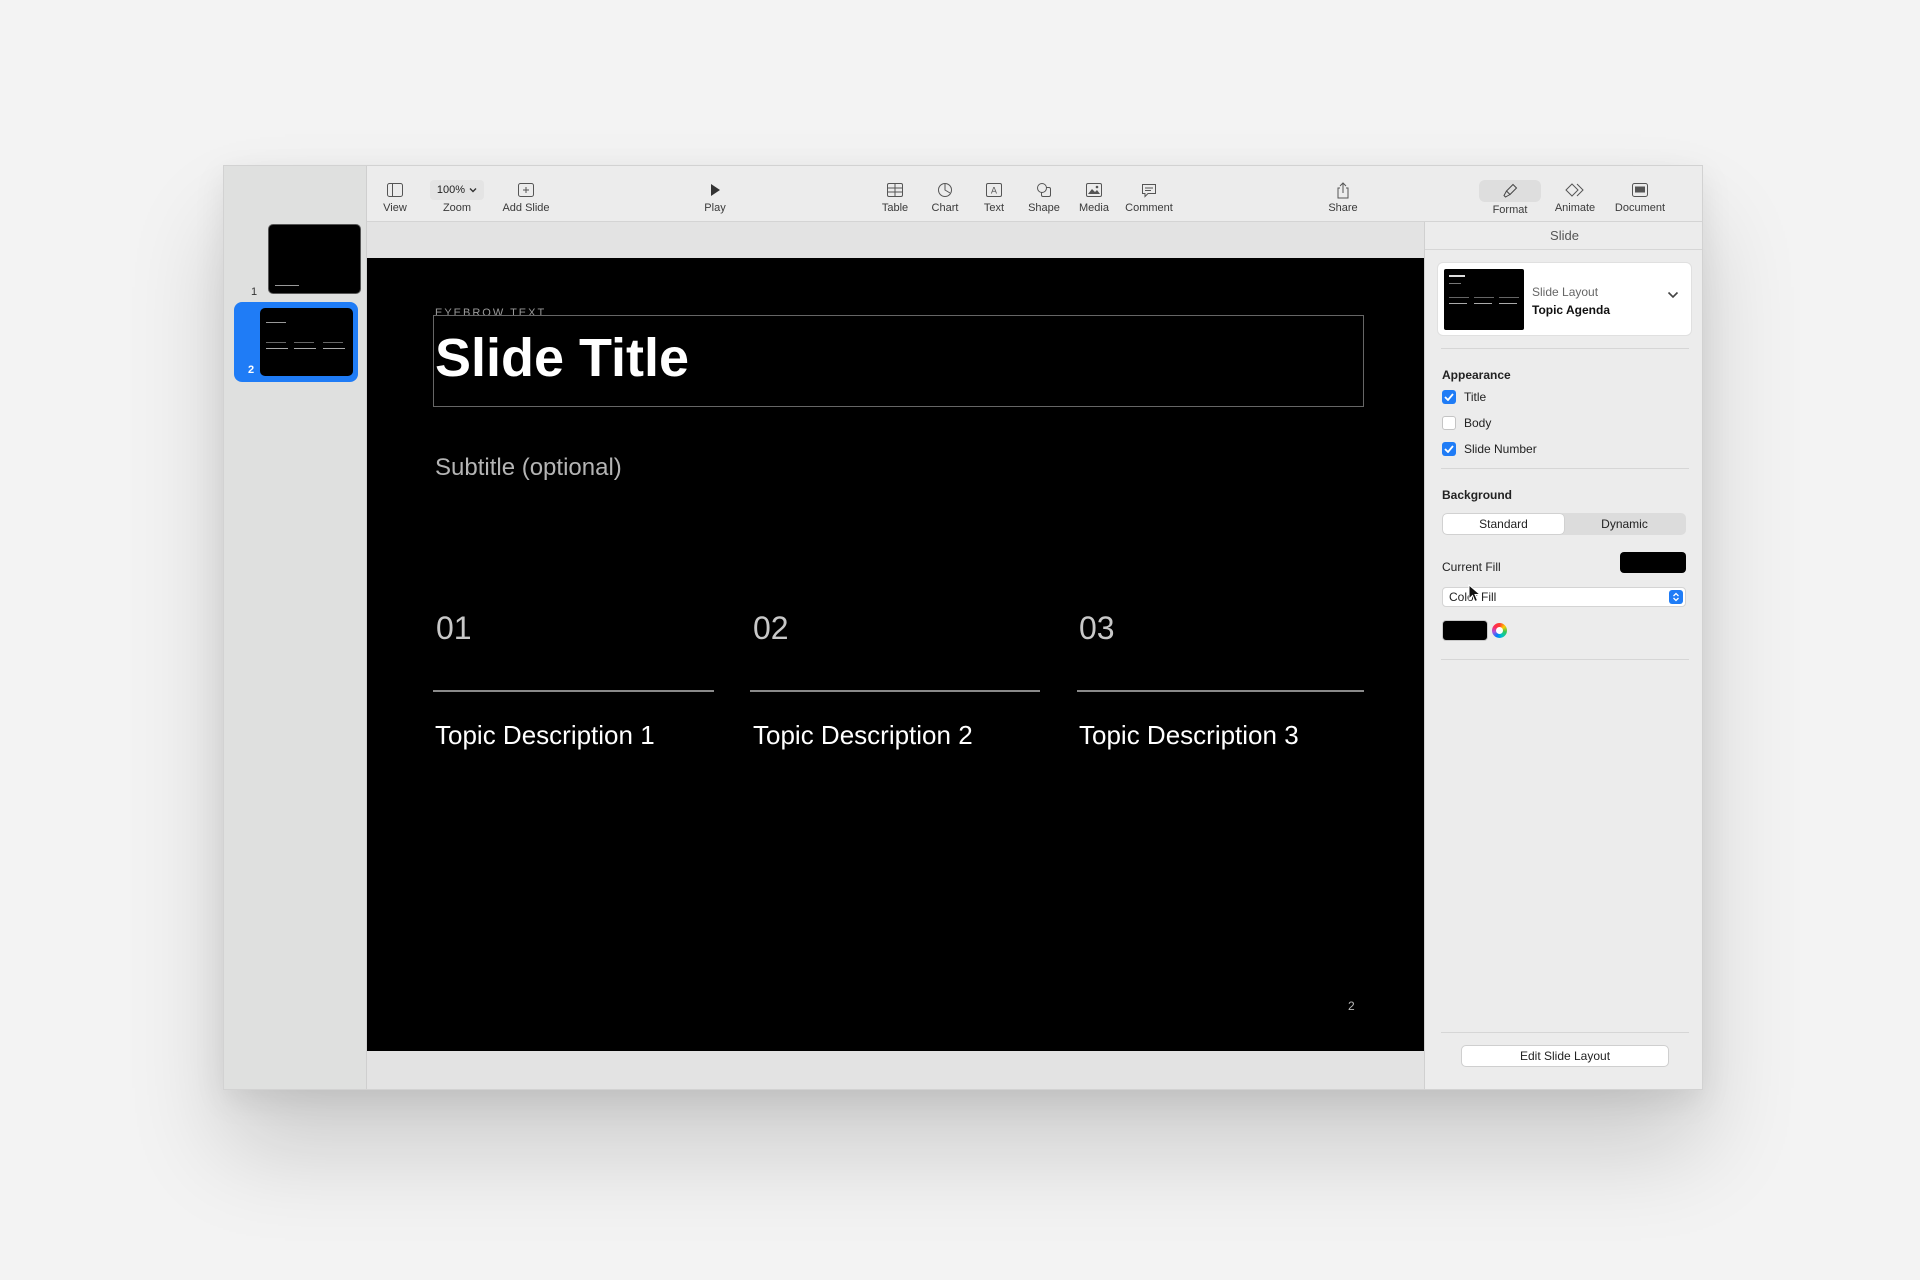 This screenshot has height=1280, width=1920. I want to click on animate-diamond-icon, so click(1574, 190).